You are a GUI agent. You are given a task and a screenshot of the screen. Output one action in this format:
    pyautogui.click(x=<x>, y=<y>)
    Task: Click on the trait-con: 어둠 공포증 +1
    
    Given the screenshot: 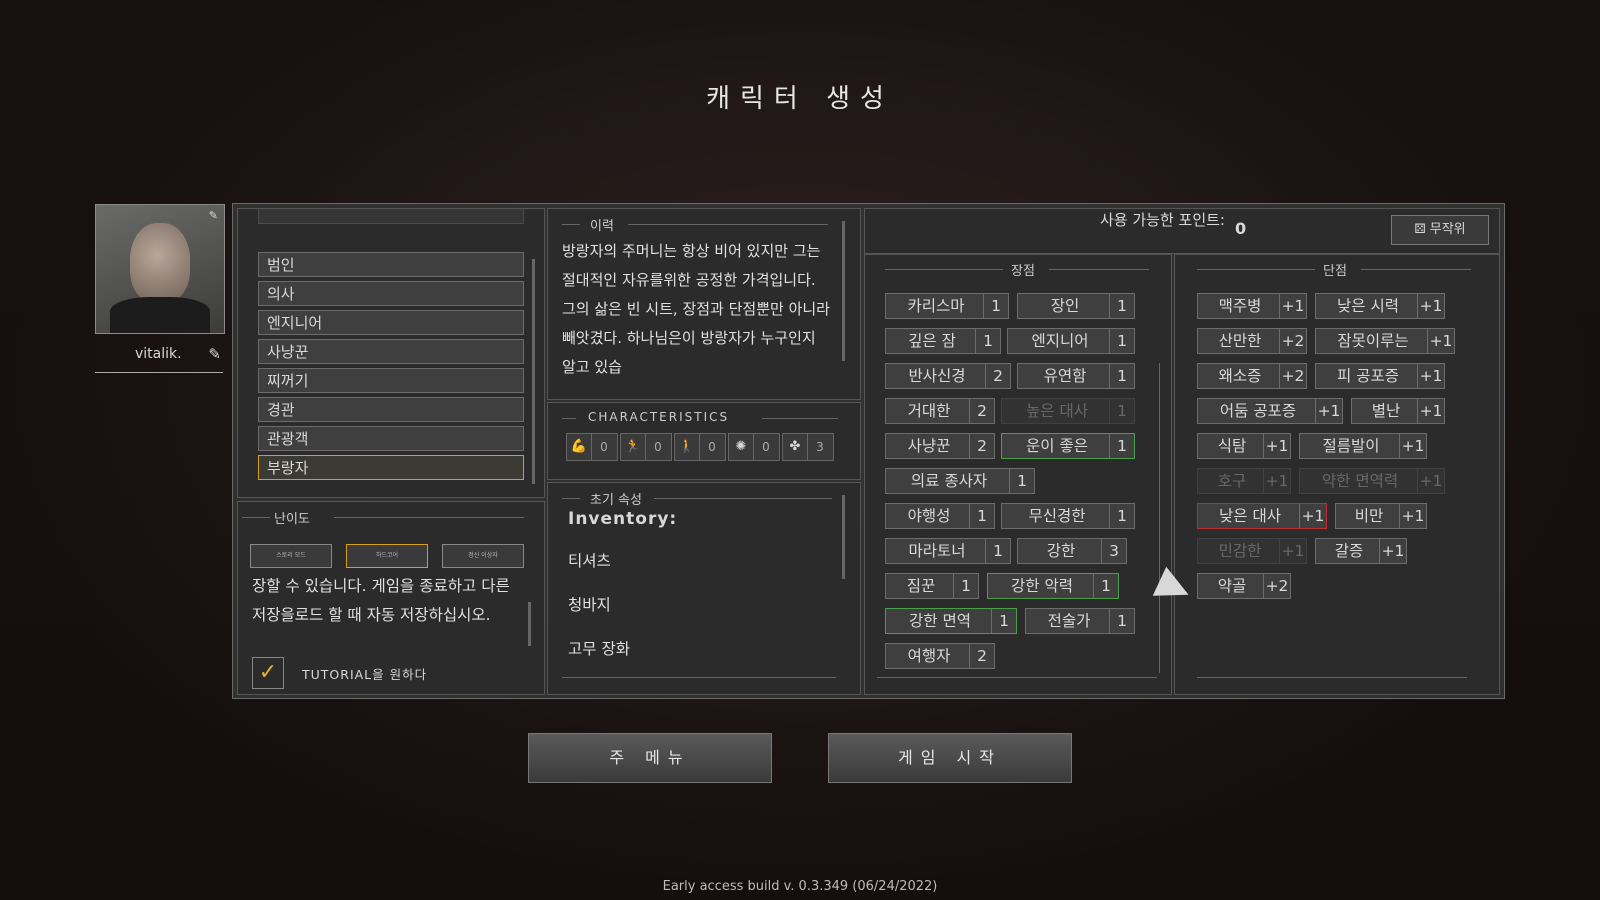 What is the action you would take?
    pyautogui.click(x=1270, y=411)
    